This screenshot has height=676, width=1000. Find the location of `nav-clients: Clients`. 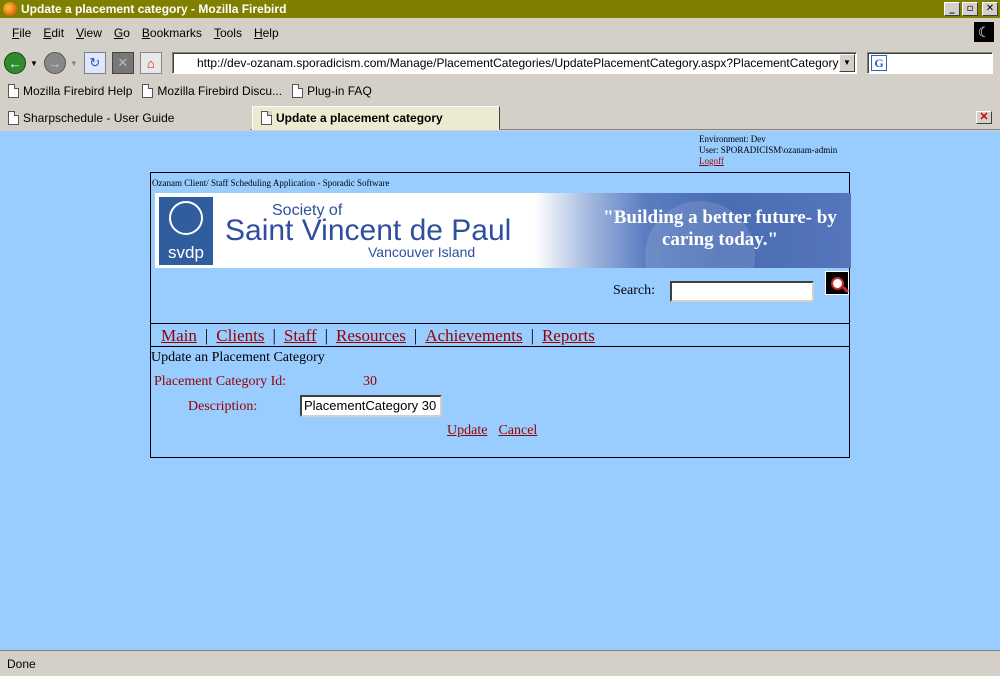

nav-clients: Clients is located at coordinates (240, 336).